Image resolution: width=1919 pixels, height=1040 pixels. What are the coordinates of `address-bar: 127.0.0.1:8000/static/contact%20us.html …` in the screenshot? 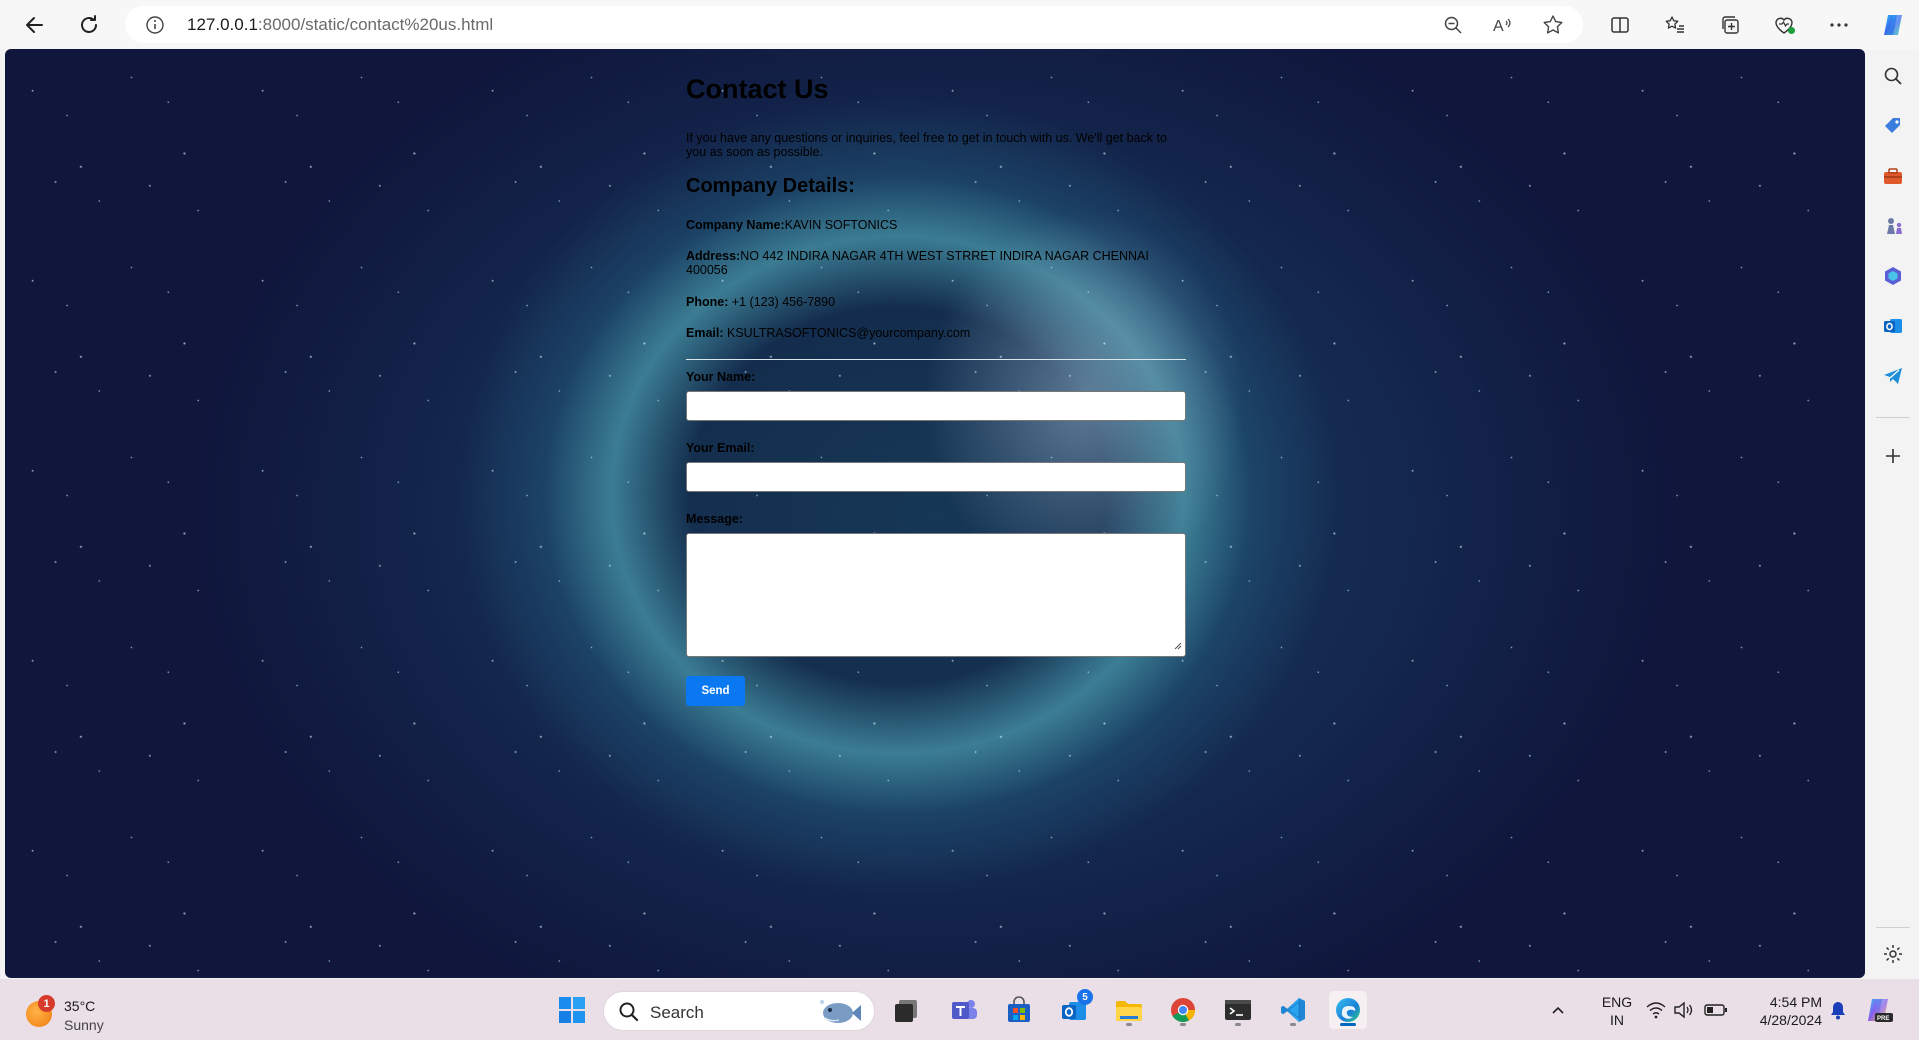 It's located at (854, 24).